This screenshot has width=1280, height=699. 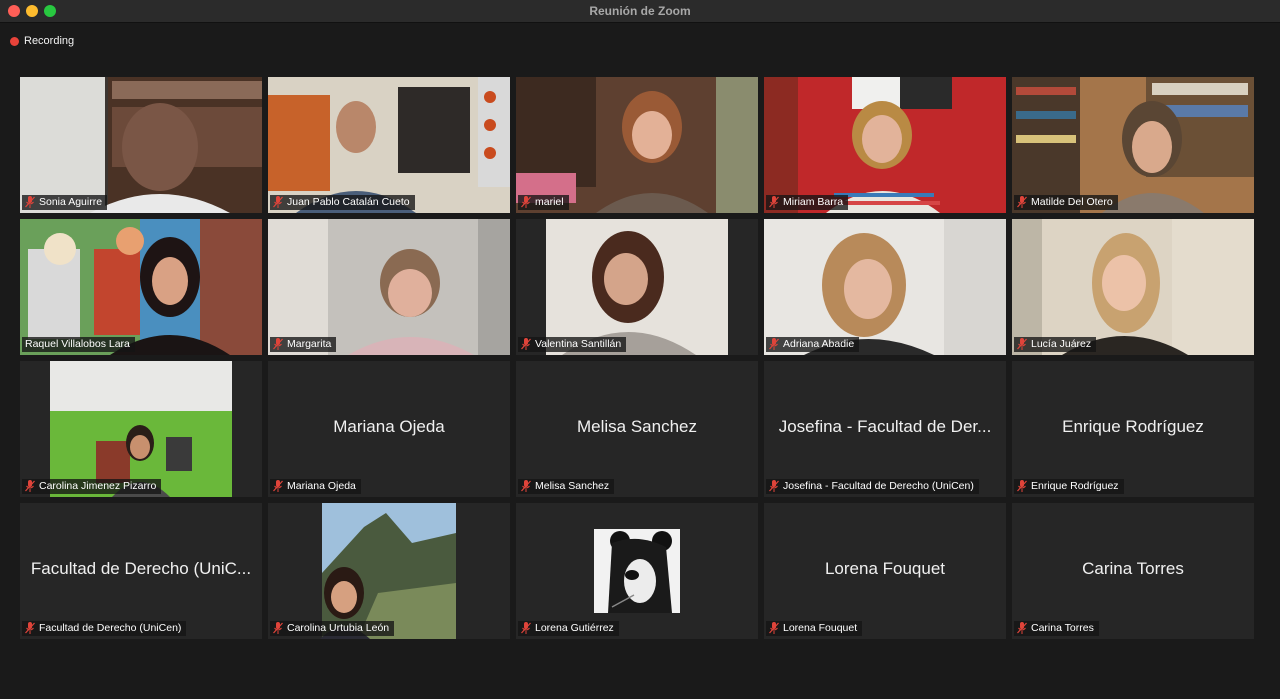 I want to click on participant-tile: Adriana Abadie, so click(x=885, y=287).